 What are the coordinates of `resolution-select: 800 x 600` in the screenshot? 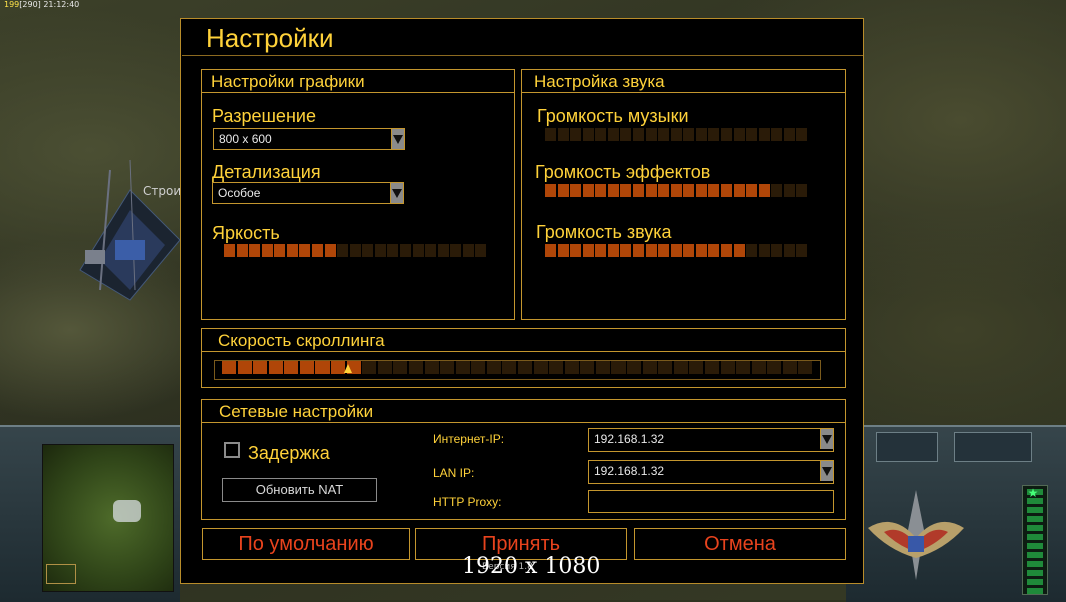 It's located at (309, 139).